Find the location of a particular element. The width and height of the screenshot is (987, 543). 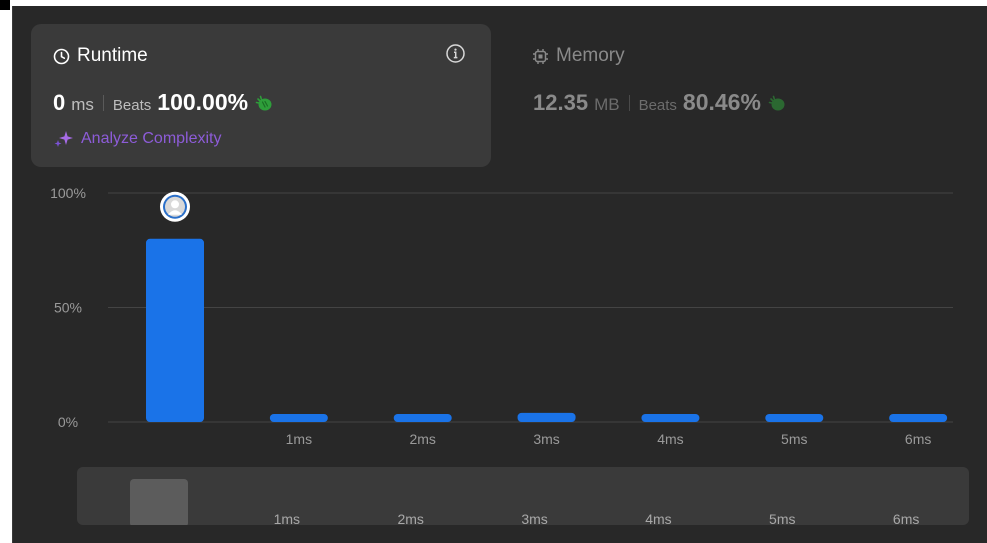

y-tick-label: 50% is located at coordinates (68, 308).